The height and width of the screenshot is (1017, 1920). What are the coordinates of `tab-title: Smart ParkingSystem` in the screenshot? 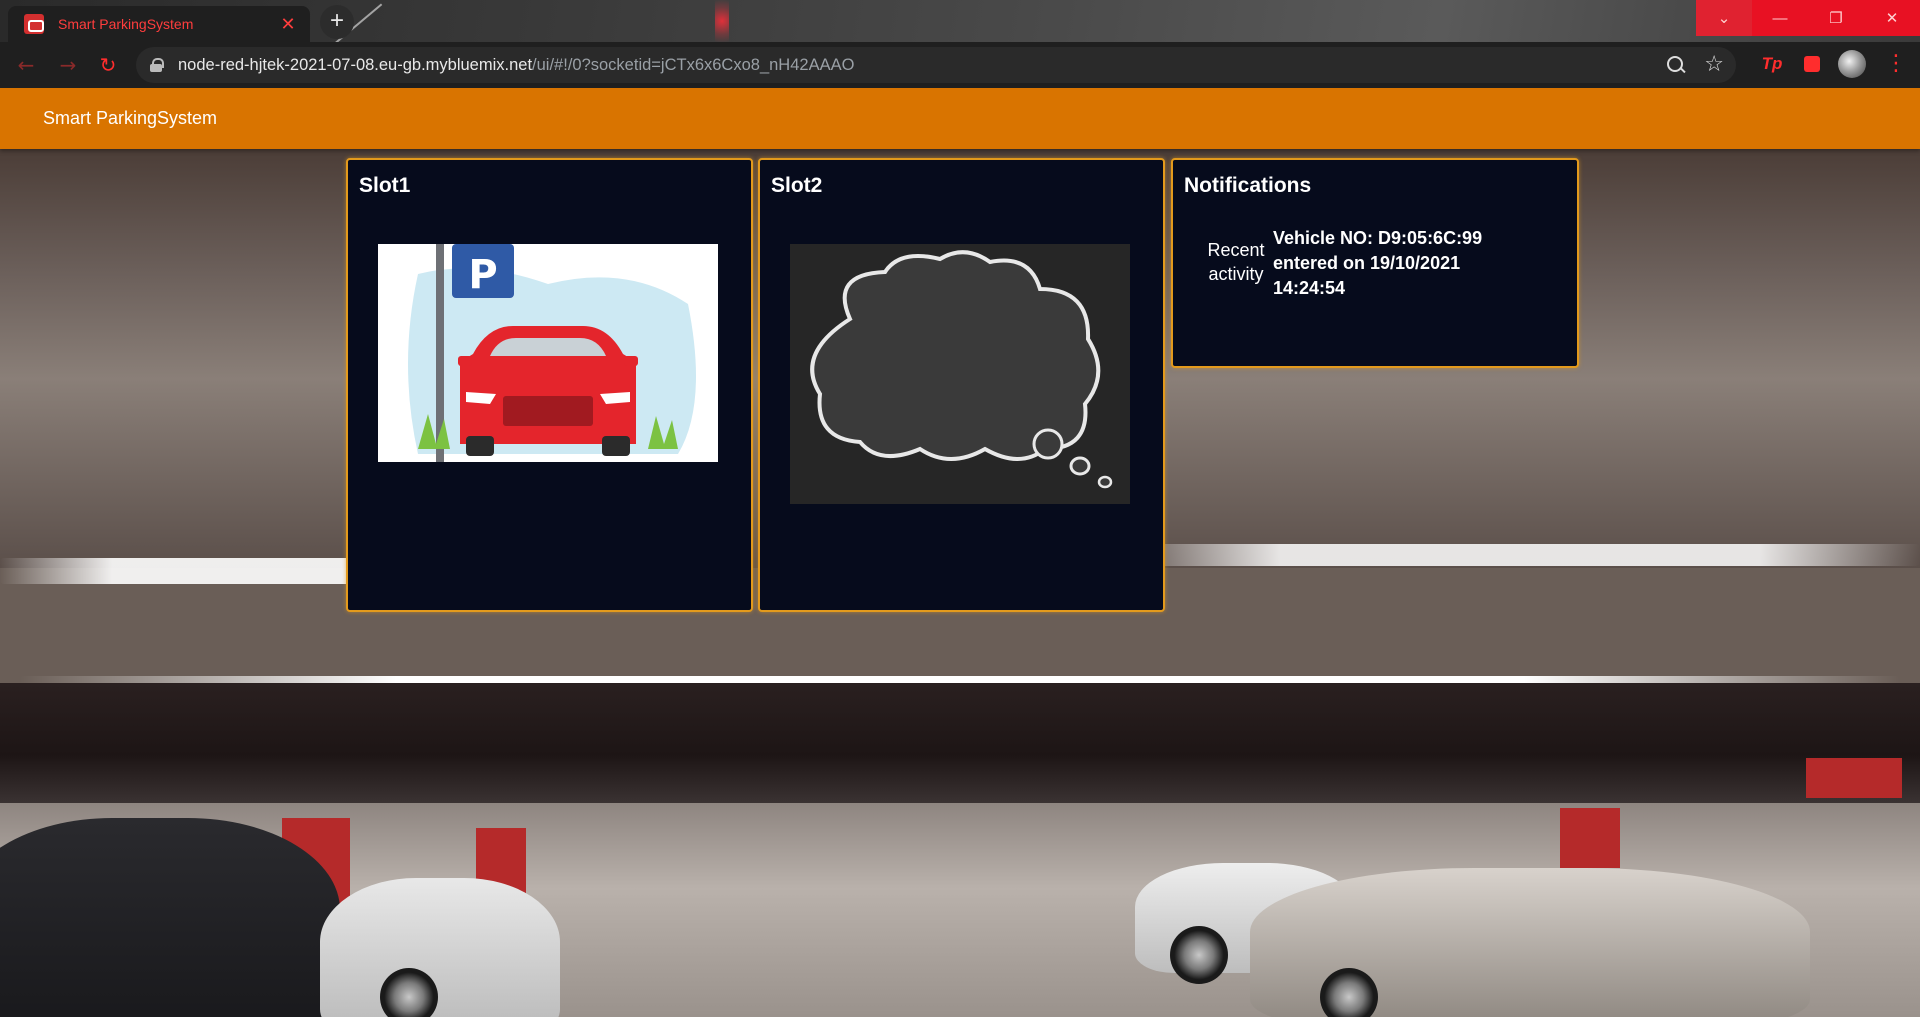 It's located at (126, 24).